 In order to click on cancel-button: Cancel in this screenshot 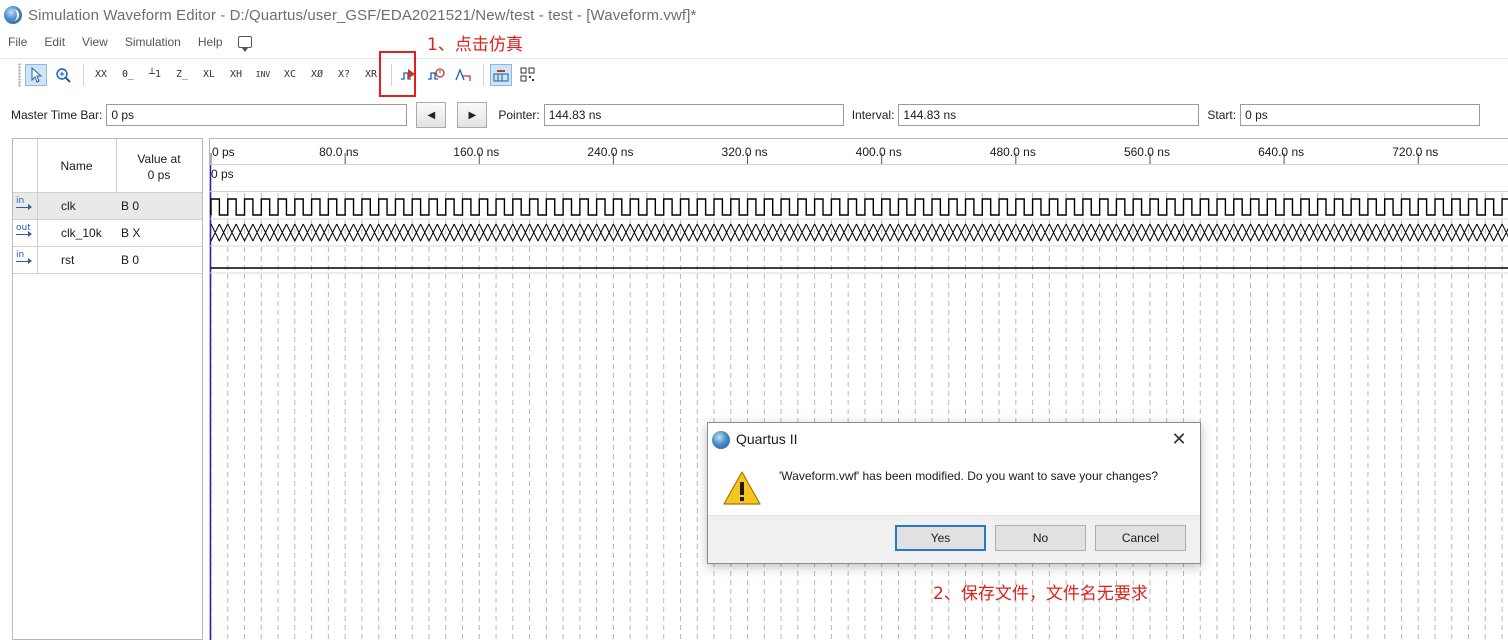, I will do `click(1140, 538)`.